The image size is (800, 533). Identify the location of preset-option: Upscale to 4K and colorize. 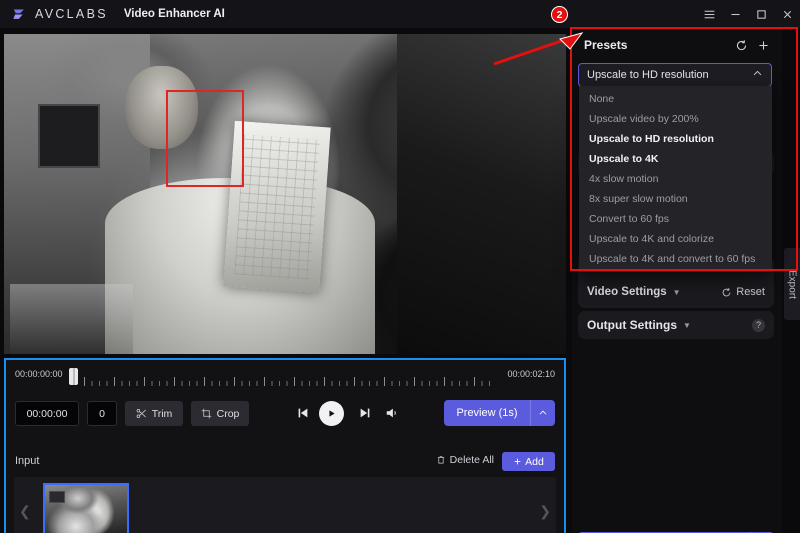
(675, 239).